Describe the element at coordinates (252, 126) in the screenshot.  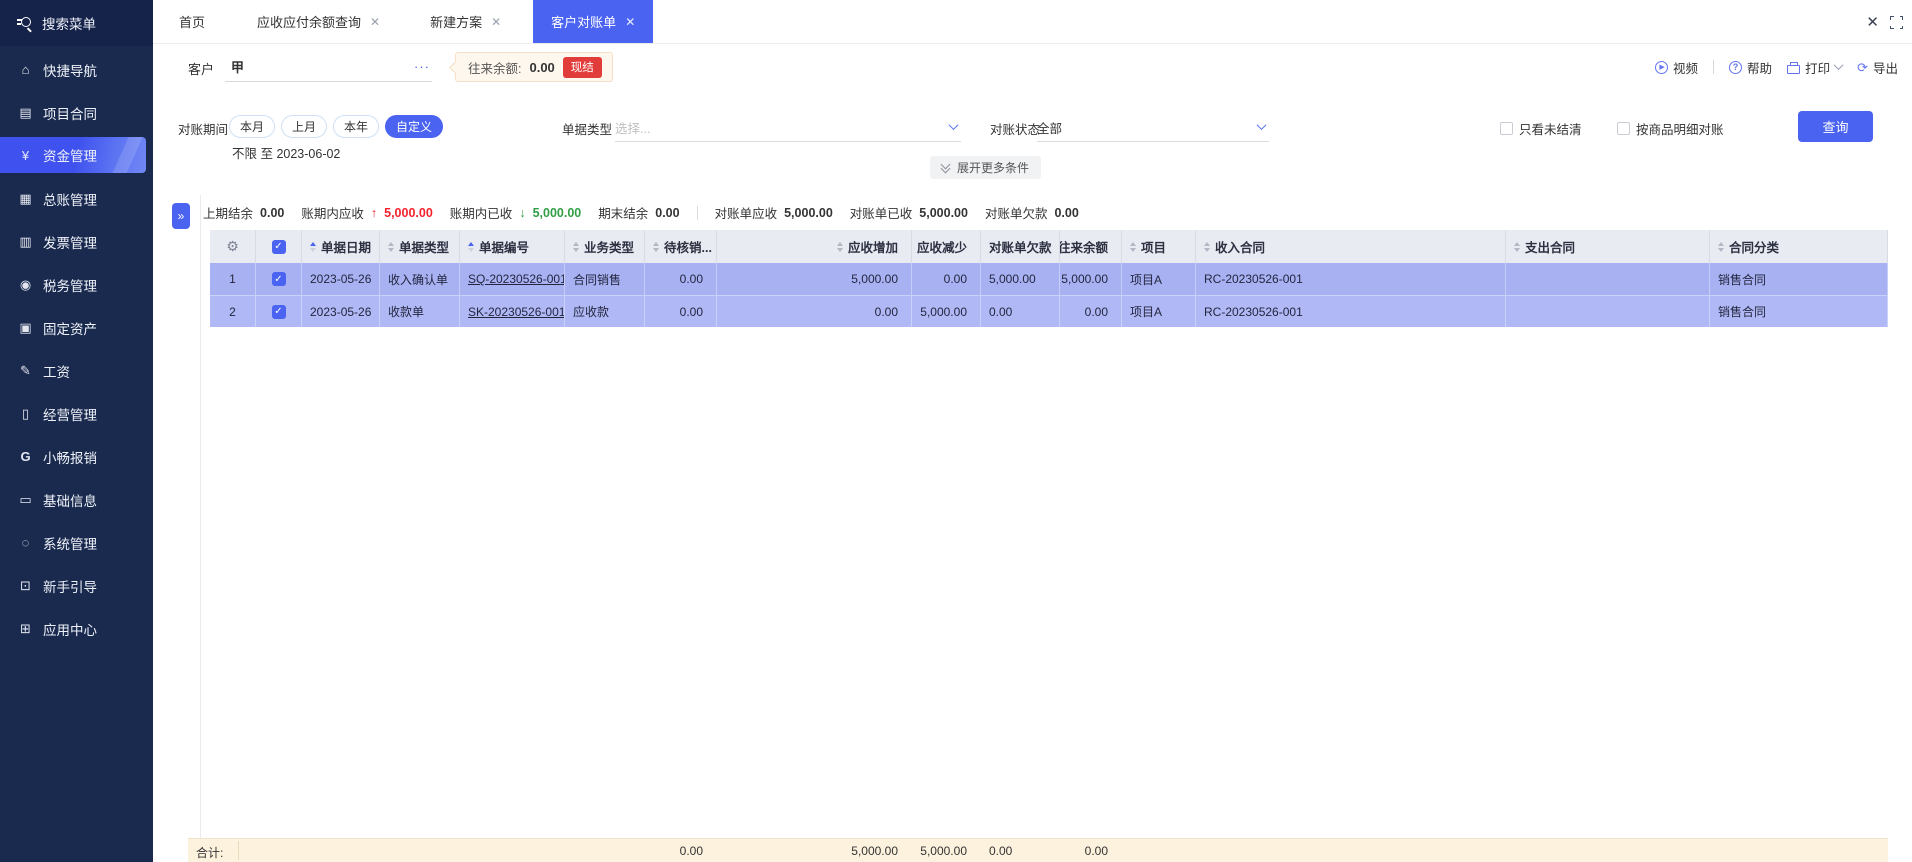
I see `period-this-month: 本月` at that location.